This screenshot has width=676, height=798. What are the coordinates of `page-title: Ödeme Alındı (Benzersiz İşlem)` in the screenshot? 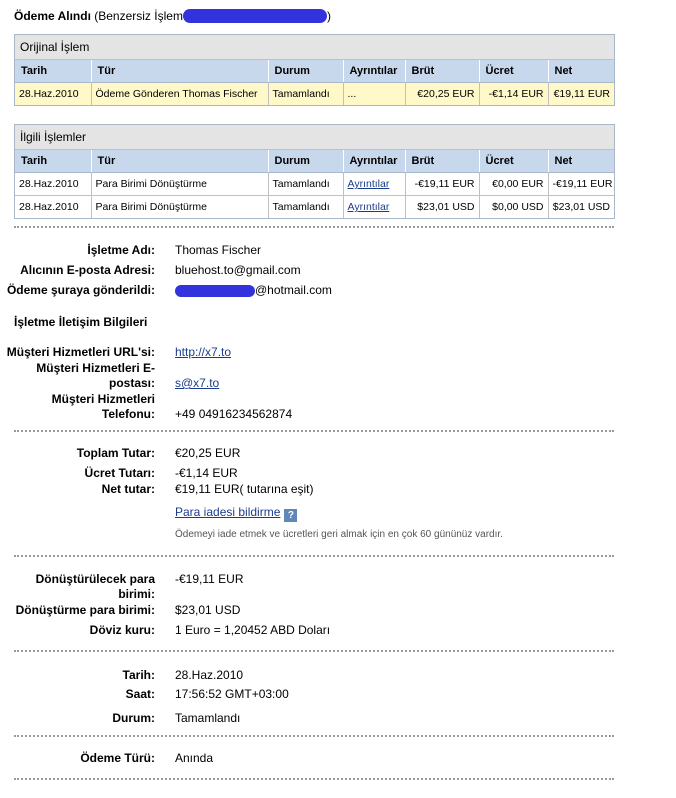 It's located at (172, 16).